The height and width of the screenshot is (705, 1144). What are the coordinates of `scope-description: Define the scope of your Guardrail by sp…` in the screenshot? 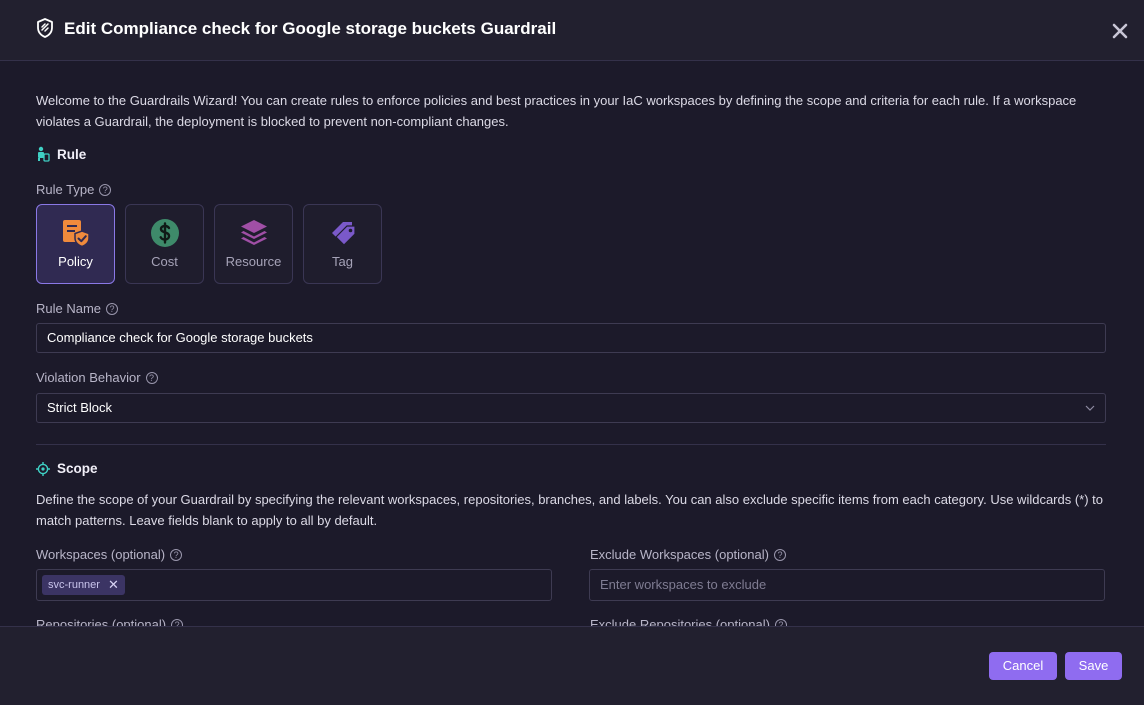 It's located at (570, 510).